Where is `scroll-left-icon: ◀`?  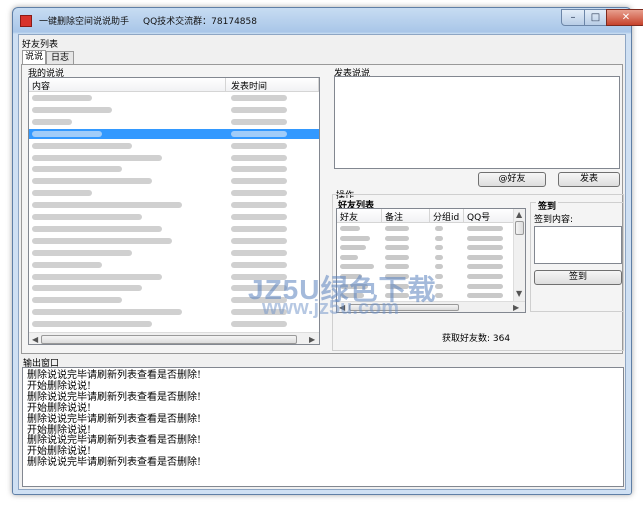
scroll-left-icon: ◀ is located at coordinates (35, 339).